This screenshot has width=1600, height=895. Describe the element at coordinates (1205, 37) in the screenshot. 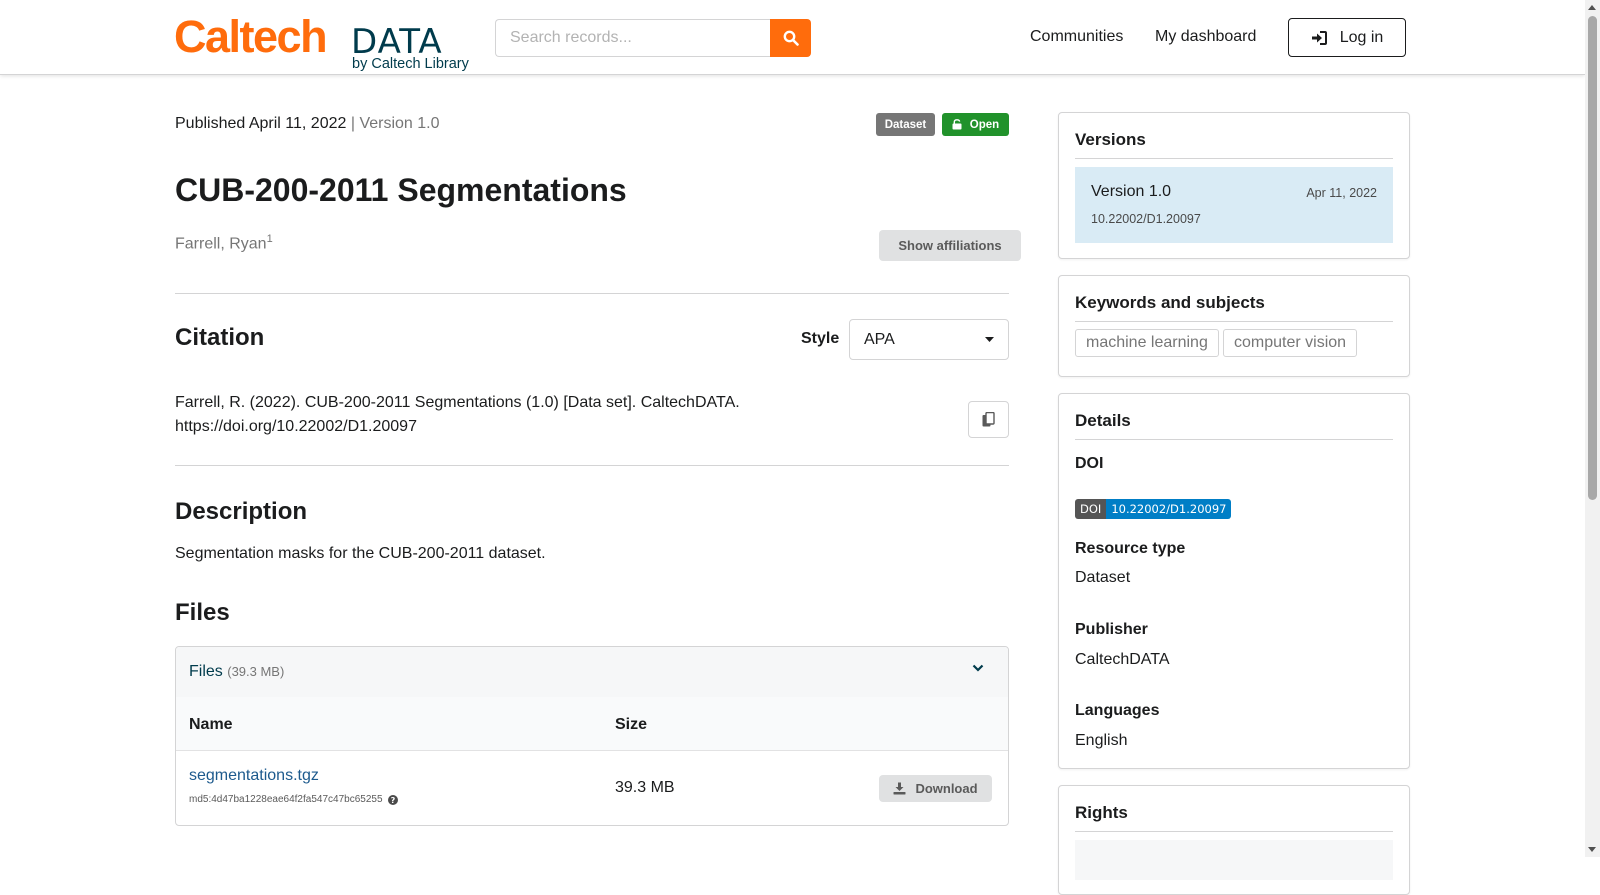

I see `nav-dashboard-link: My dashboard` at that location.